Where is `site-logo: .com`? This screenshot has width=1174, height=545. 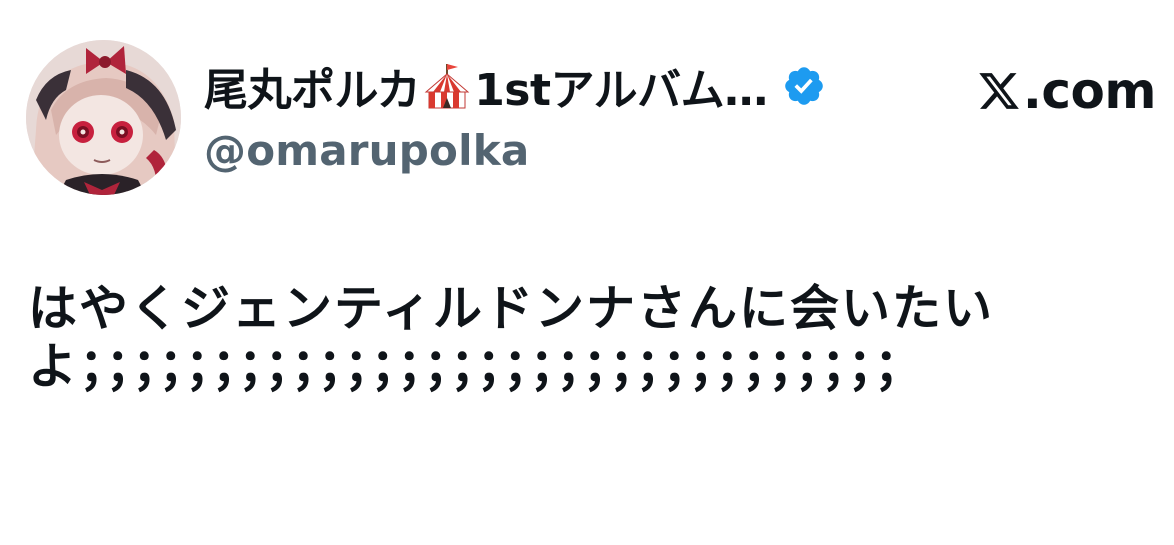
site-logo: .com is located at coordinates (1067, 91).